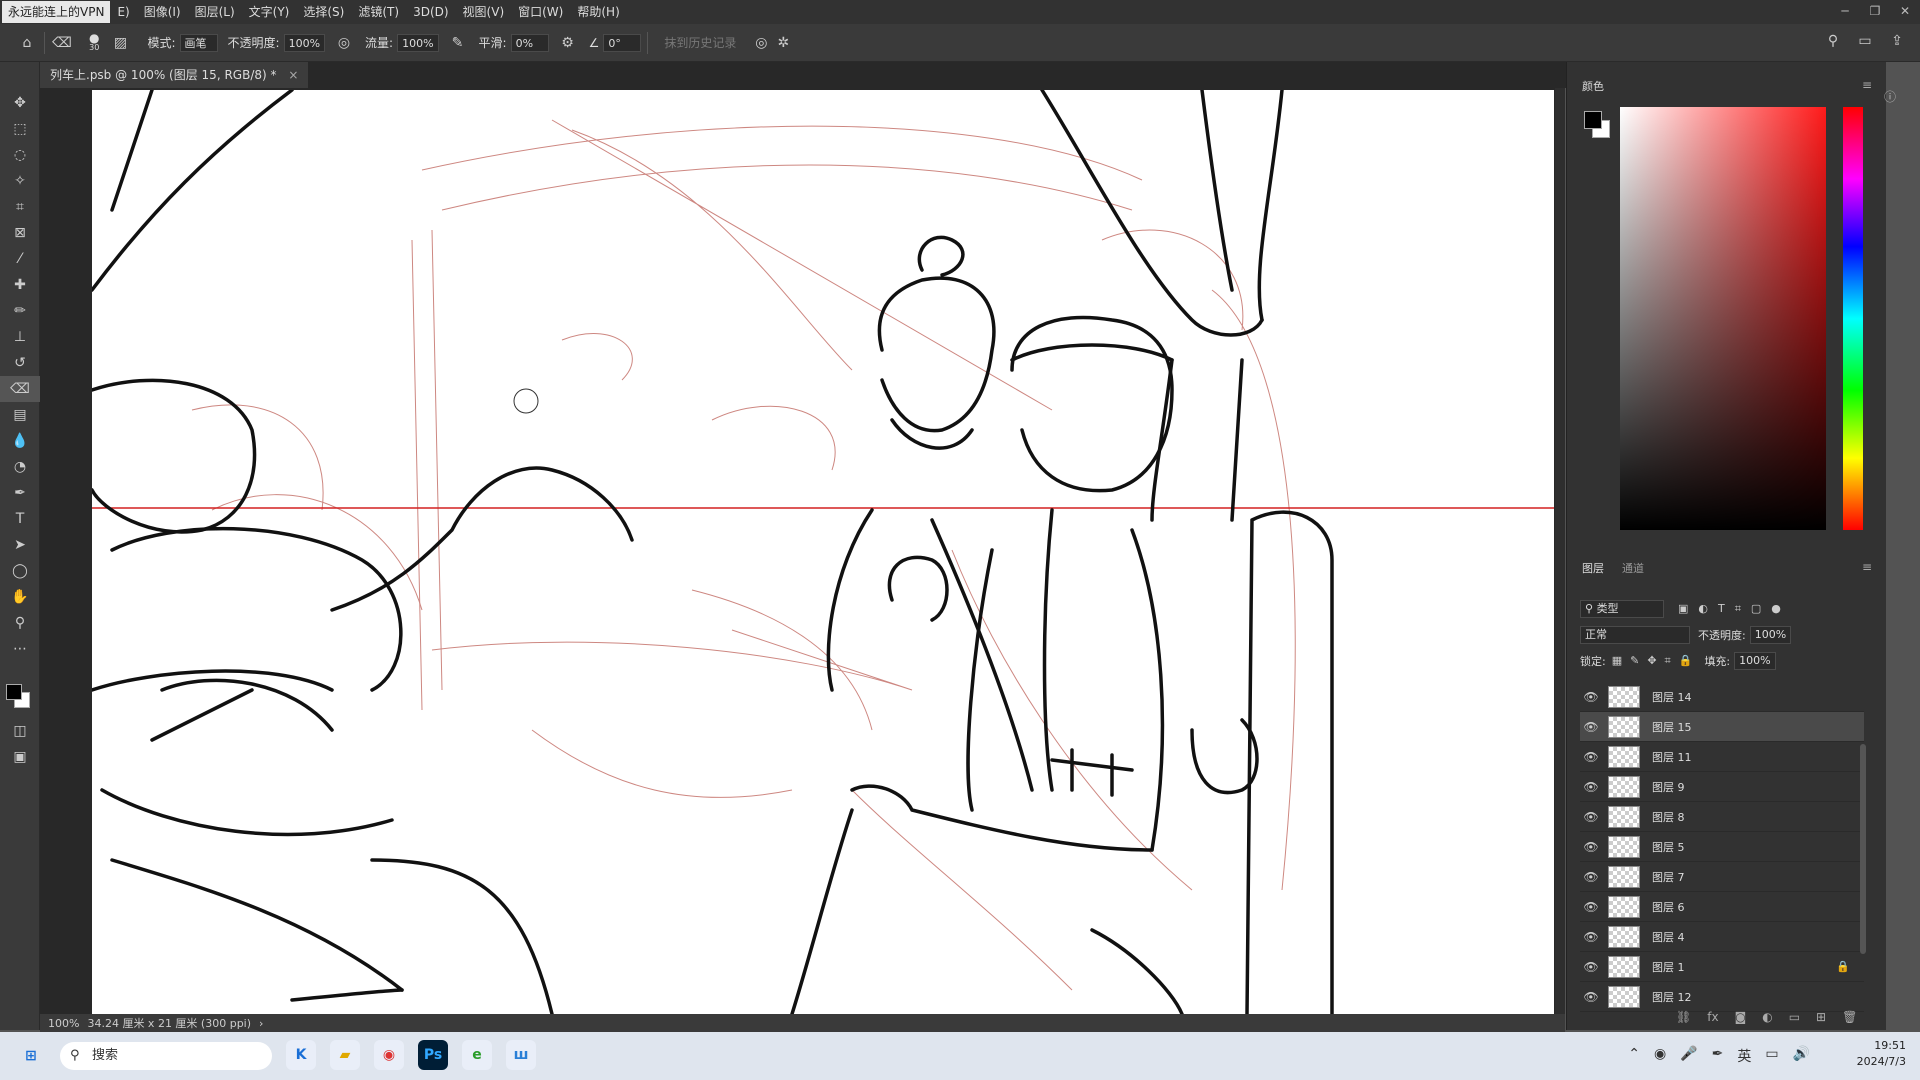  I want to click on info-icon: ⓘ, so click(1890, 96).